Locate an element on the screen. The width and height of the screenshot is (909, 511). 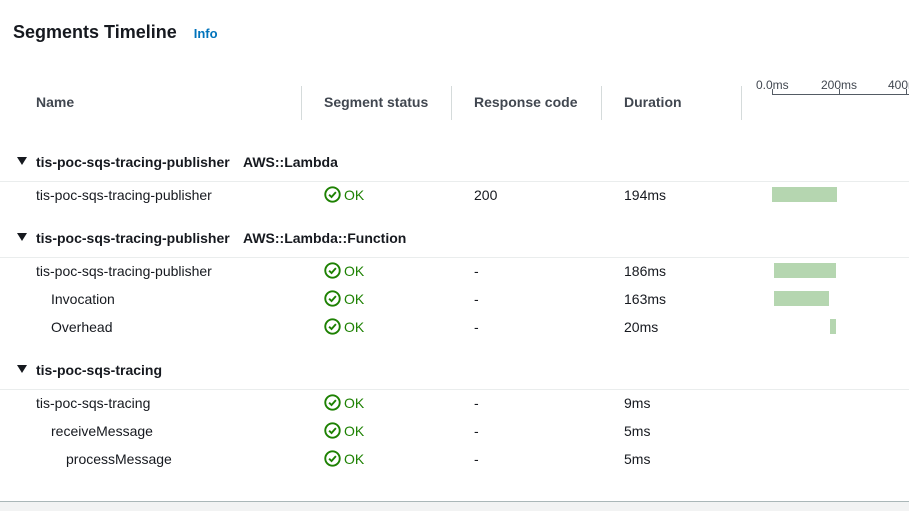
page-title: Segments Timeline is located at coordinates (95, 32).